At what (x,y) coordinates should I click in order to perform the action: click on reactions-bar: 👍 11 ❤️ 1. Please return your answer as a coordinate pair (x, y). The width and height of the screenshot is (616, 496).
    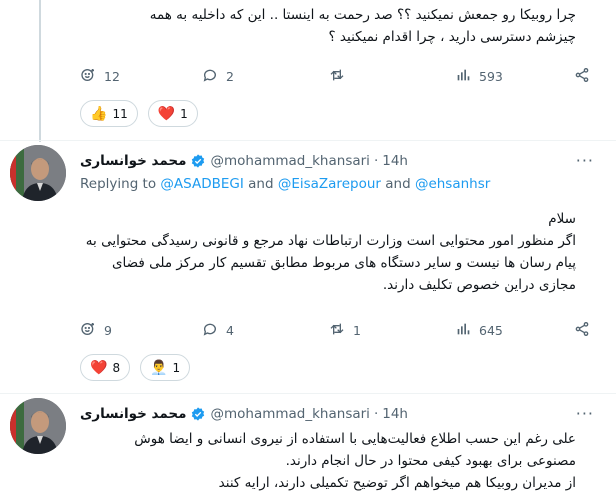
    Looking at the image, I should click on (139, 113).